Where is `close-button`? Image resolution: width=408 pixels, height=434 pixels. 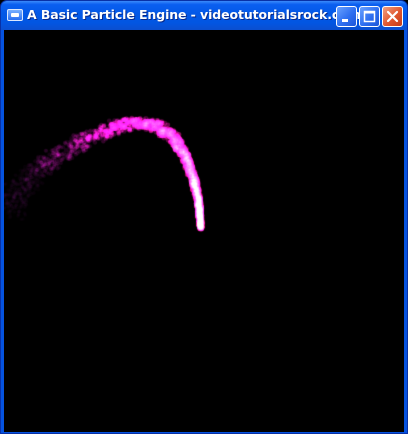
close-button is located at coordinates (392, 16).